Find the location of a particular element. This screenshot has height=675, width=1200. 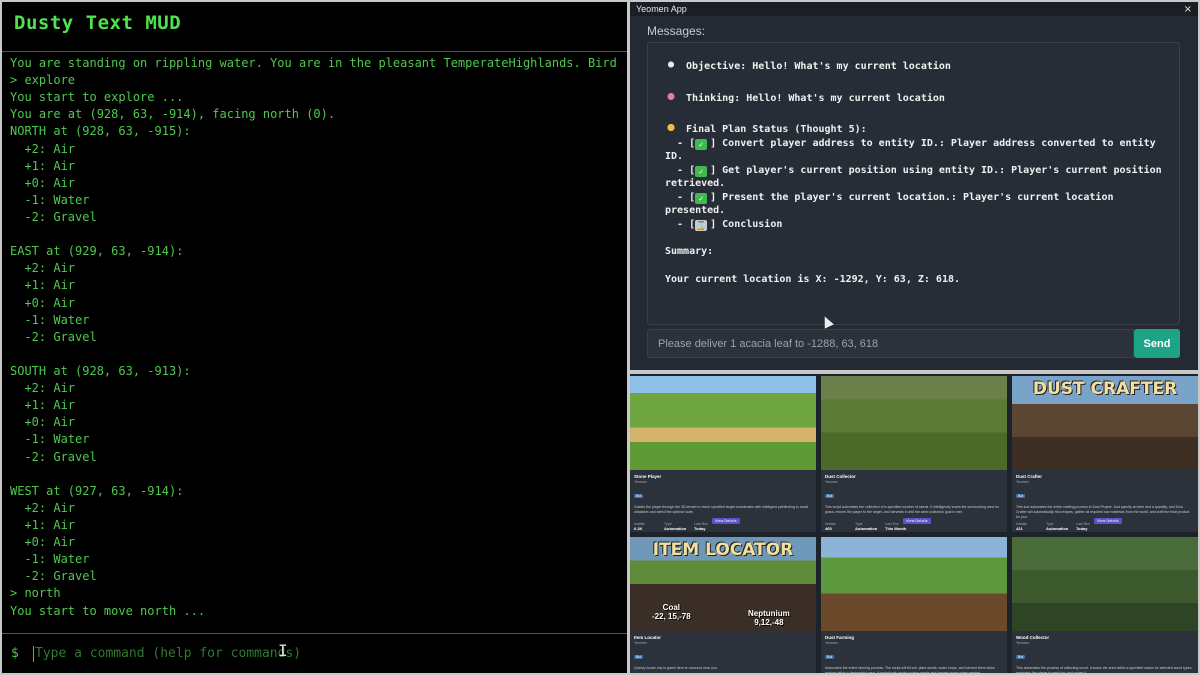

plan-step-prefix: - [ is located at coordinates (680, 170).